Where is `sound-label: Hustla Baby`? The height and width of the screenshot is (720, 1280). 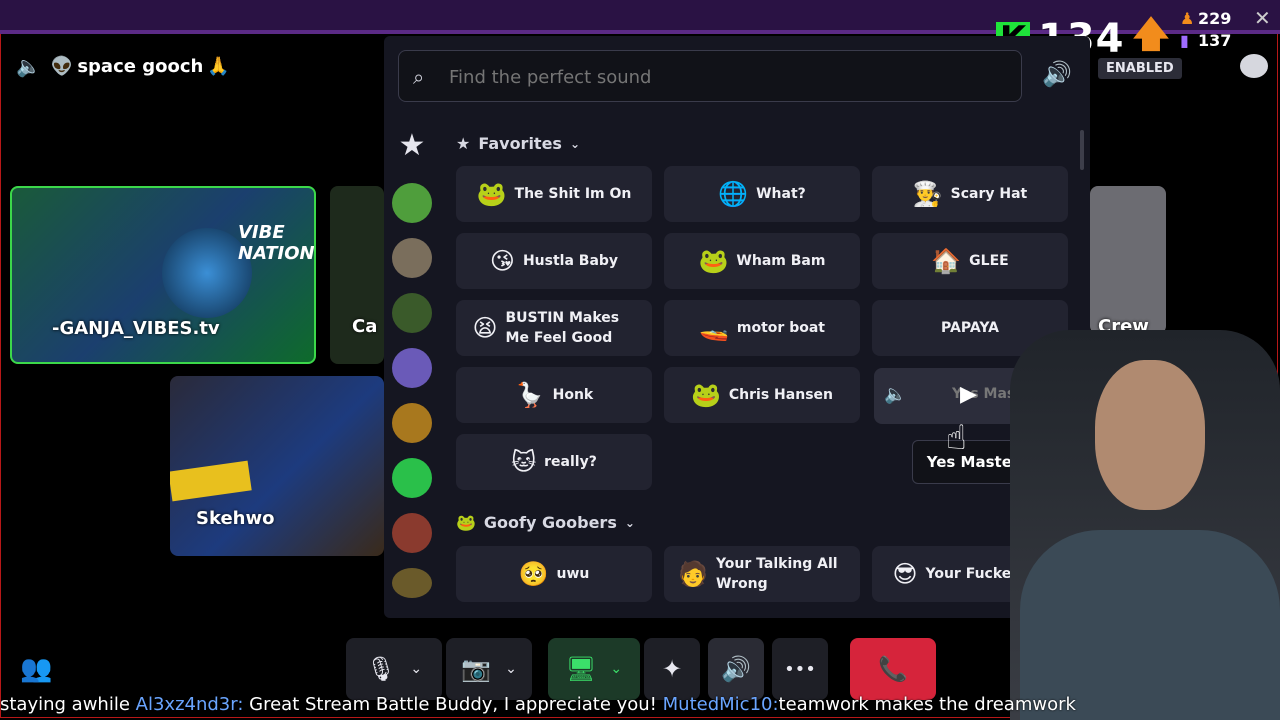
sound-label: Hustla Baby is located at coordinates (570, 261).